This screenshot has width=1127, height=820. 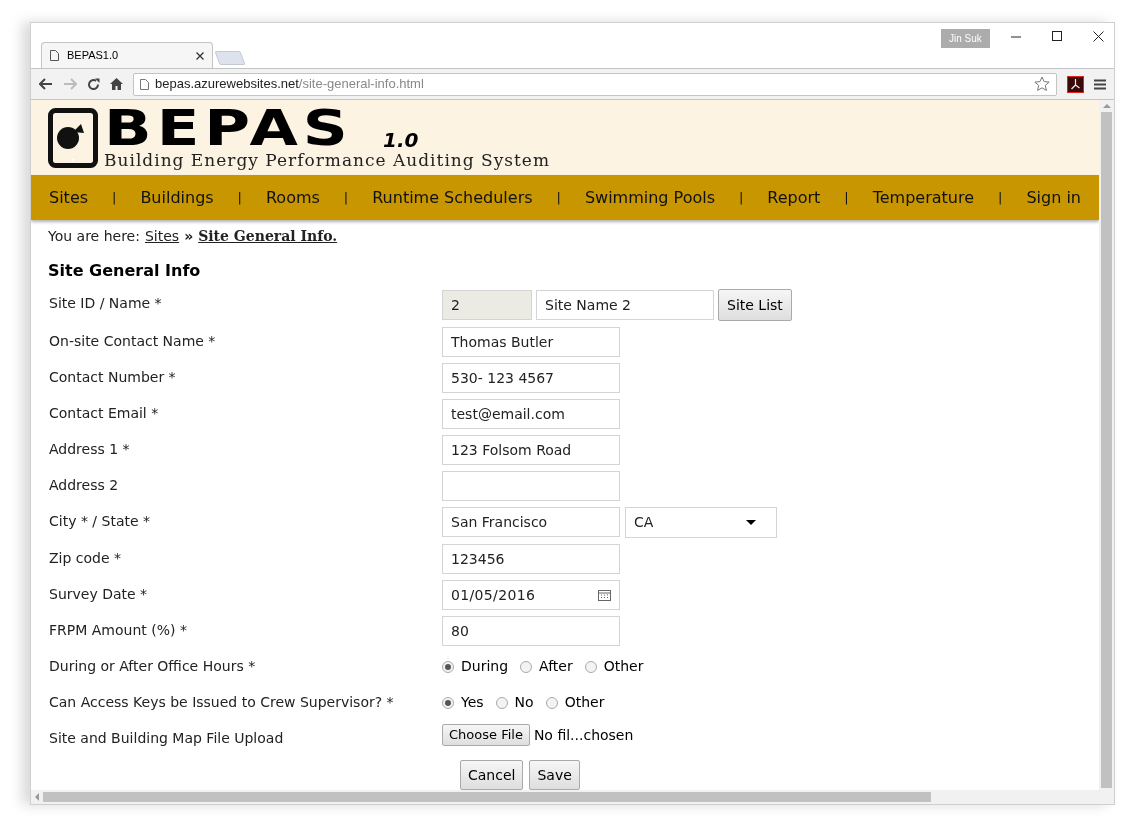 I want to click on horizontal-scrollbar, so click(x=572, y=797).